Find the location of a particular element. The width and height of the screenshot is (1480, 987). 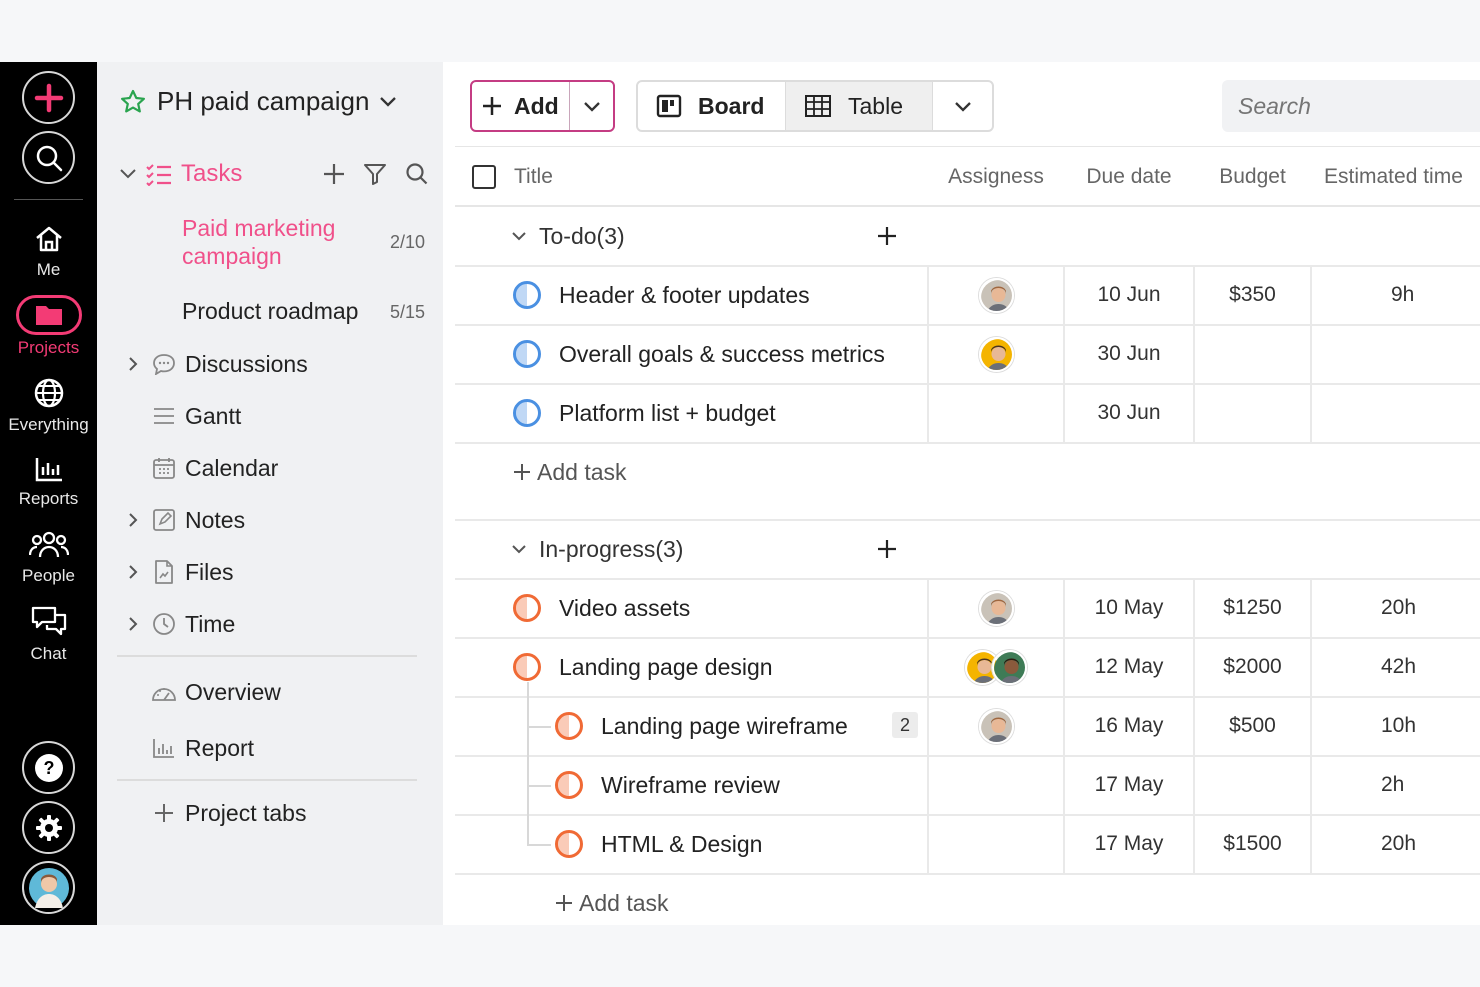

budget-cell: $2000 is located at coordinates (1252, 667).